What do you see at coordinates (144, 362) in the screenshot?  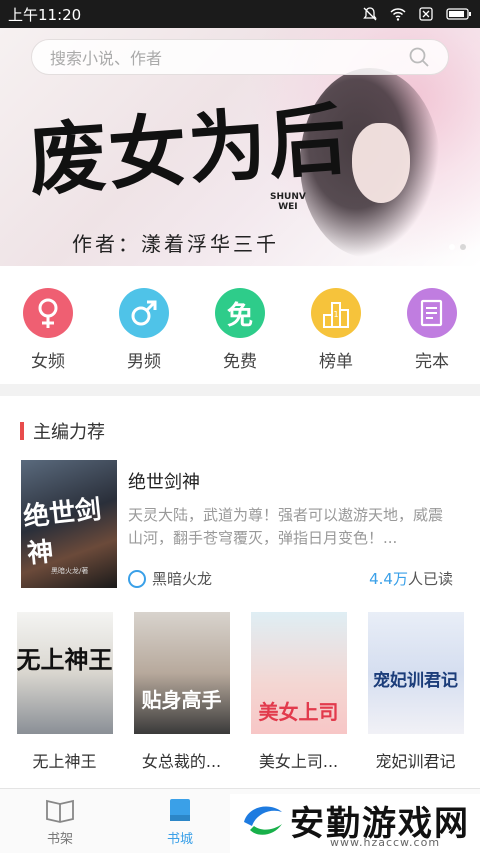 I see `category-label: 男频` at bounding box center [144, 362].